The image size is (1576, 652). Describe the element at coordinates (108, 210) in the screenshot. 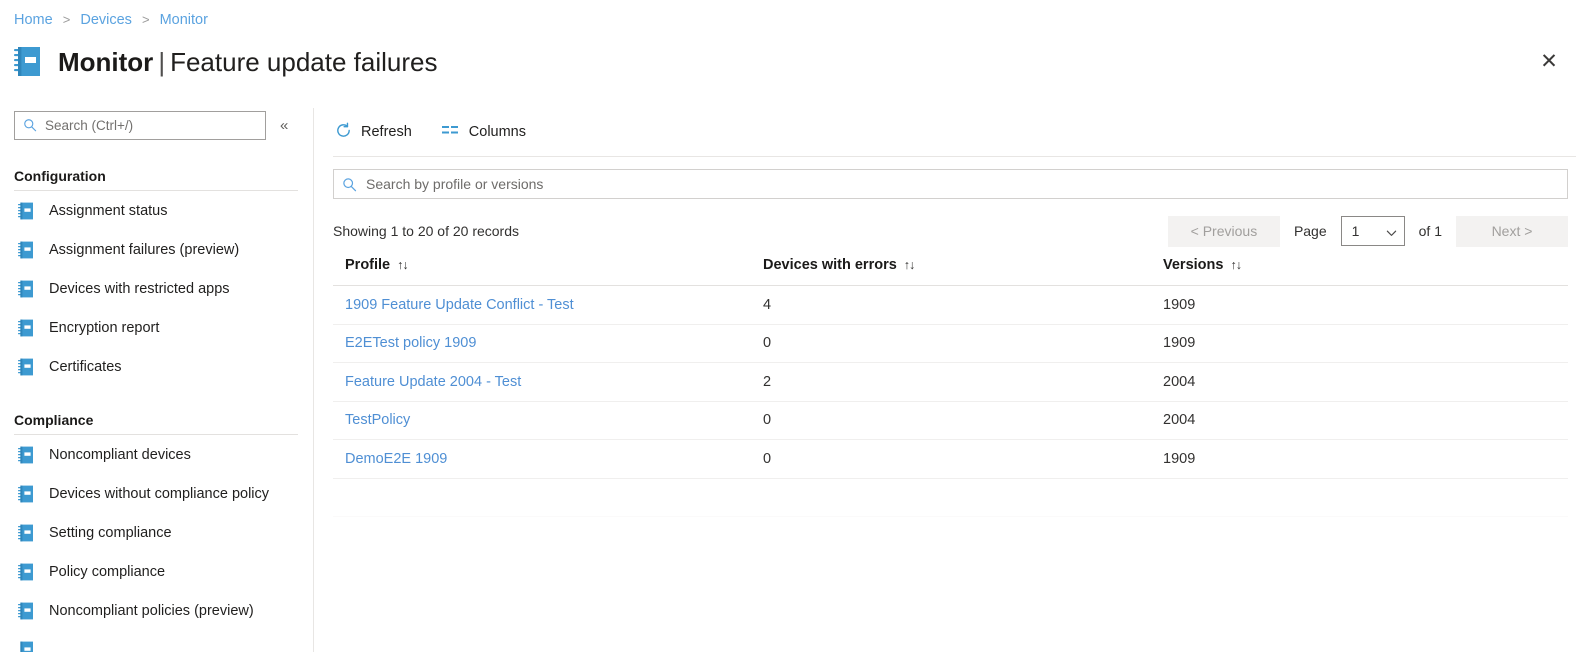

I see `sidebar-item-label: Assignment status` at that location.